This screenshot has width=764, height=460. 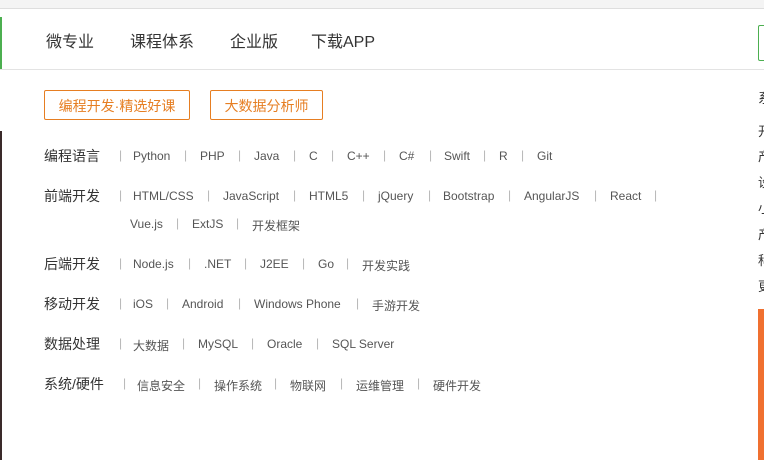 What do you see at coordinates (162, 43) in the screenshot?
I see `nav-item-course-system: 课程体系` at bounding box center [162, 43].